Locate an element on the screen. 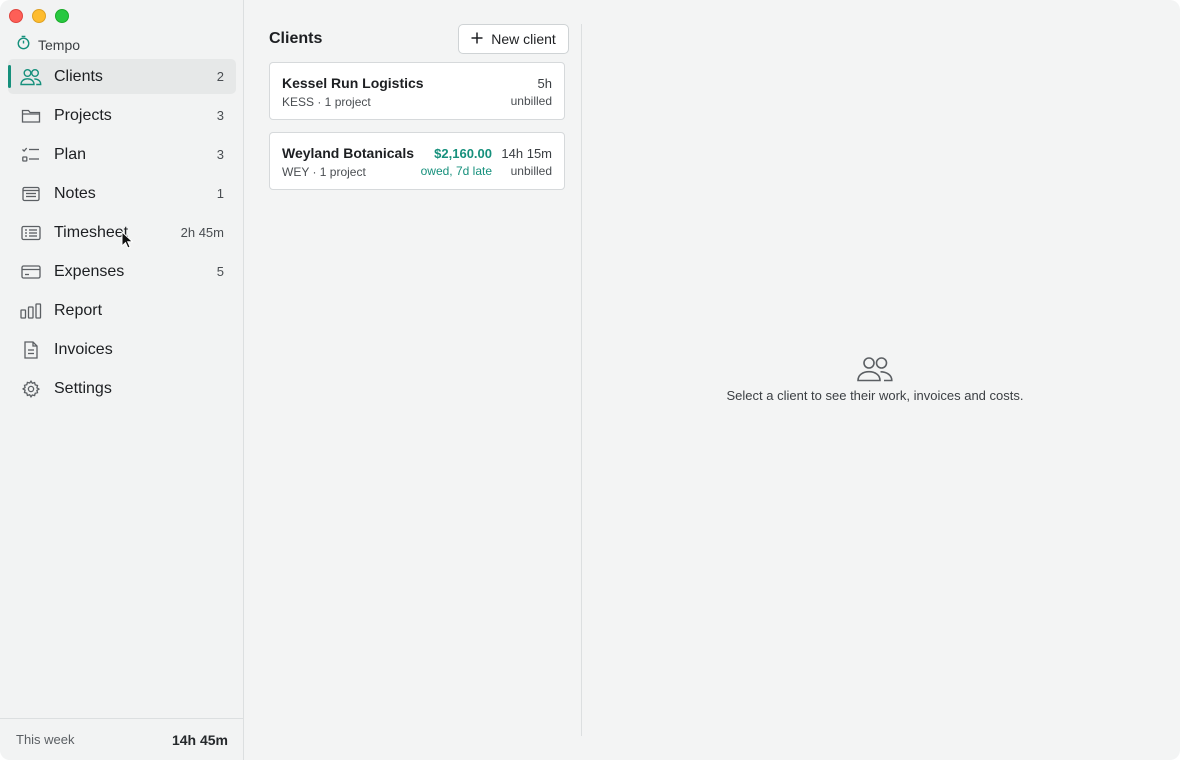 The height and width of the screenshot is (760, 1180). window-controls is located at coordinates (39, 16).